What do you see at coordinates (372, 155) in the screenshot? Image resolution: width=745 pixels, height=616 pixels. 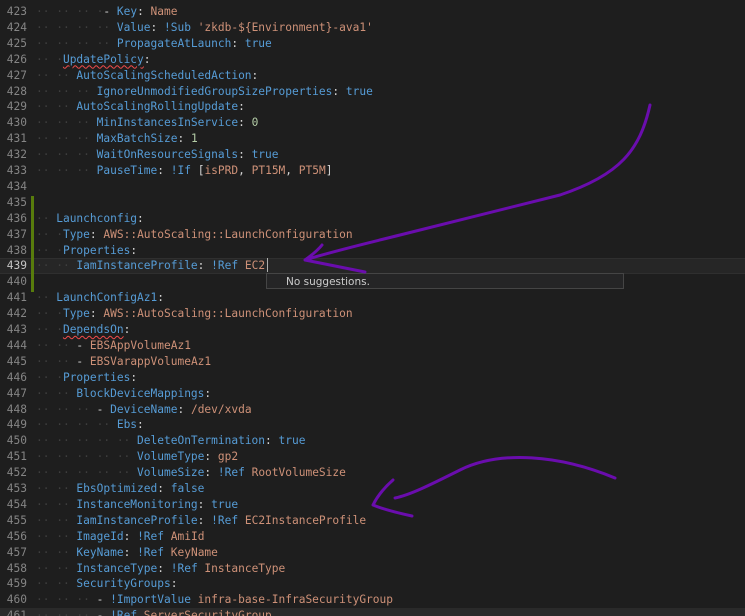 I see `code-line-432: 432 ·· ·· ·· WaitOnResourceSignals: true` at bounding box center [372, 155].